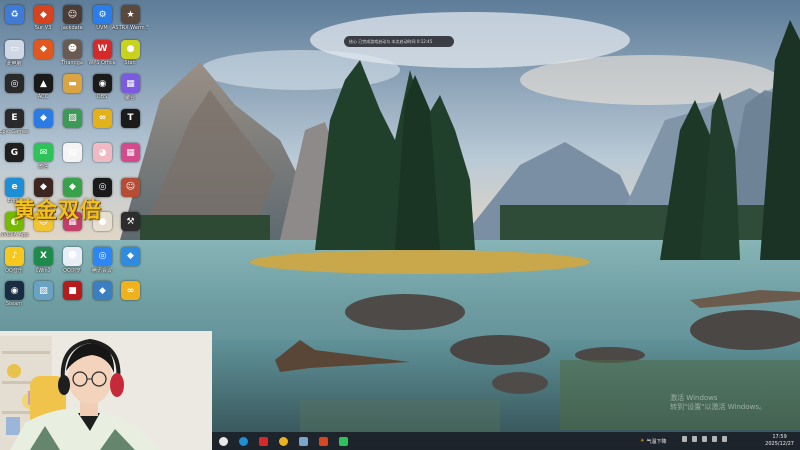  I want to click on map-icon: ▧, so click(72, 118).